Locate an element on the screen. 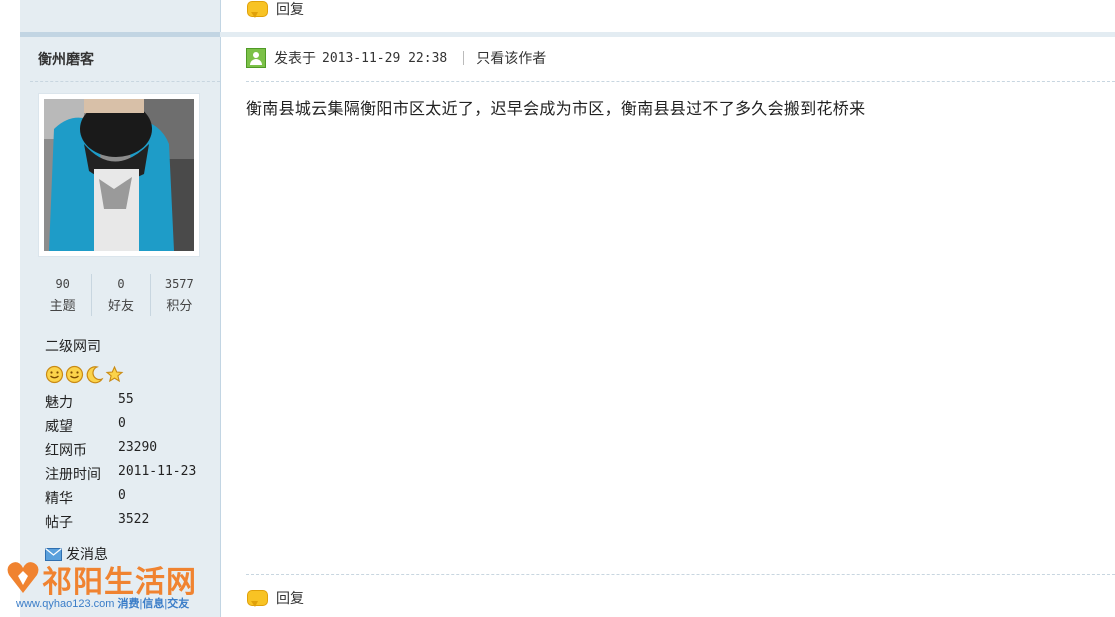 This screenshot has width=1115, height=617. stat-label: 好友 is located at coordinates (120, 305).